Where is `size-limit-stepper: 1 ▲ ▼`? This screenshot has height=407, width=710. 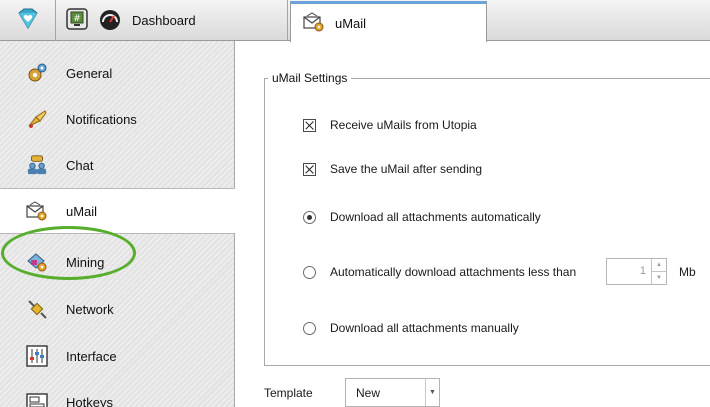 size-limit-stepper: 1 ▲ ▼ is located at coordinates (636, 271).